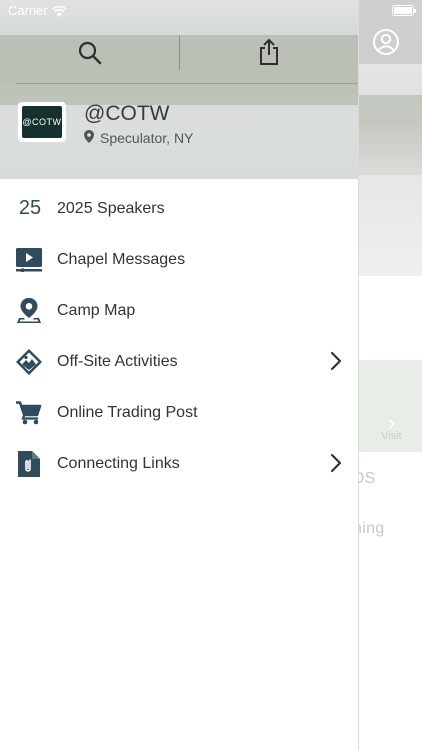 The width and height of the screenshot is (422, 750). I want to click on menu-item-off-site-activities: Off-Site Activities, so click(179, 361).